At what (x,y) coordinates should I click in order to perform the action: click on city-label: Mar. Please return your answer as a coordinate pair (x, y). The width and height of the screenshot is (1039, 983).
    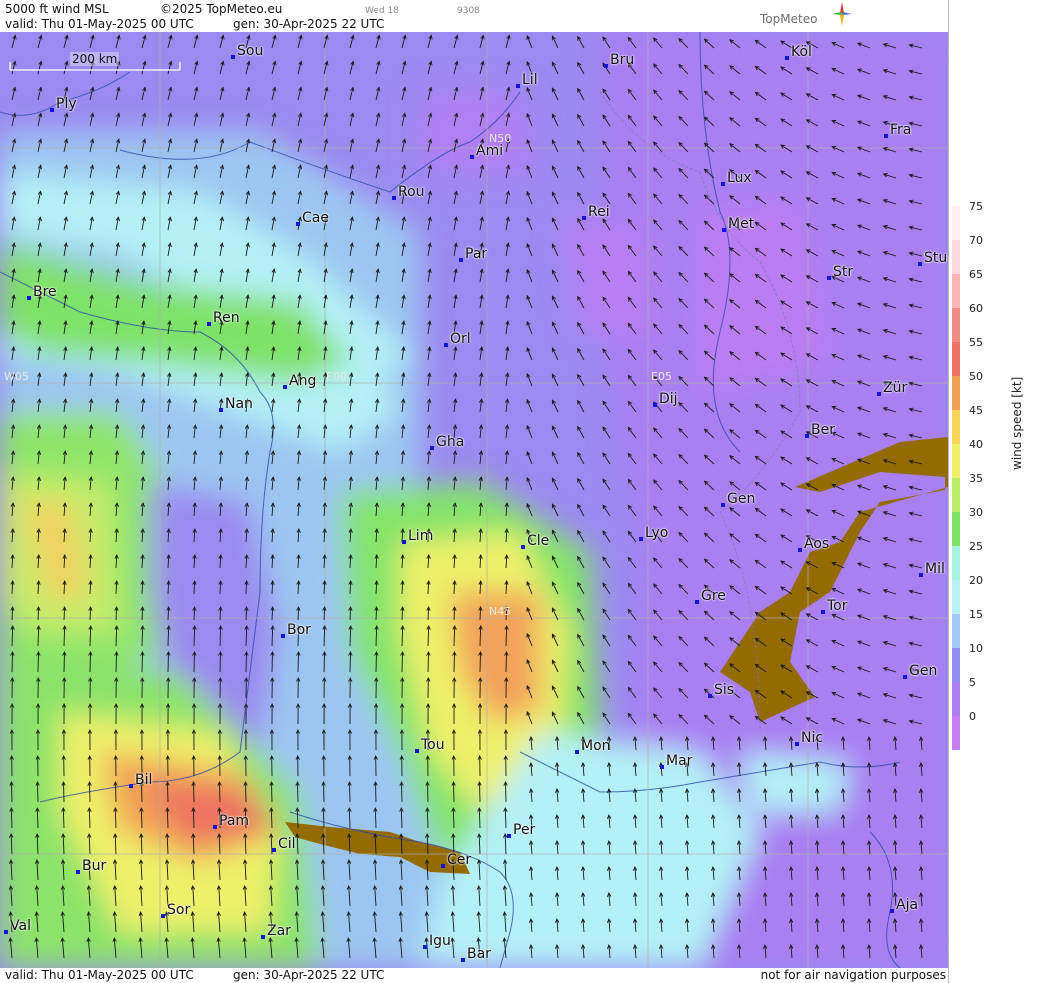
    Looking at the image, I should click on (679, 761).